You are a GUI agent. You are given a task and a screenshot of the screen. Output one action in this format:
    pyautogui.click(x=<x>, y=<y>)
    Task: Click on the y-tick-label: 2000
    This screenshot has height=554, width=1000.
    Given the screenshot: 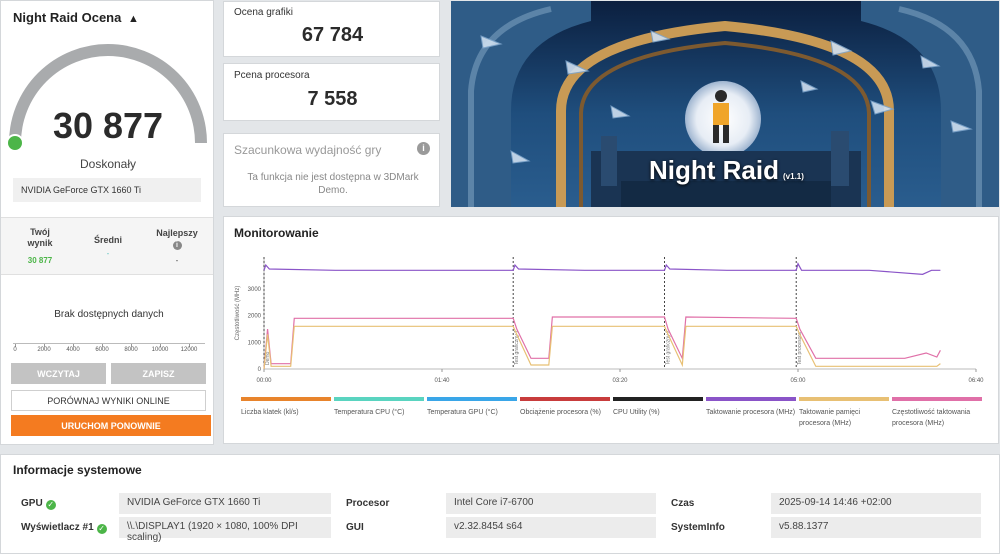 What is the action you would take?
    pyautogui.click(x=255, y=317)
    